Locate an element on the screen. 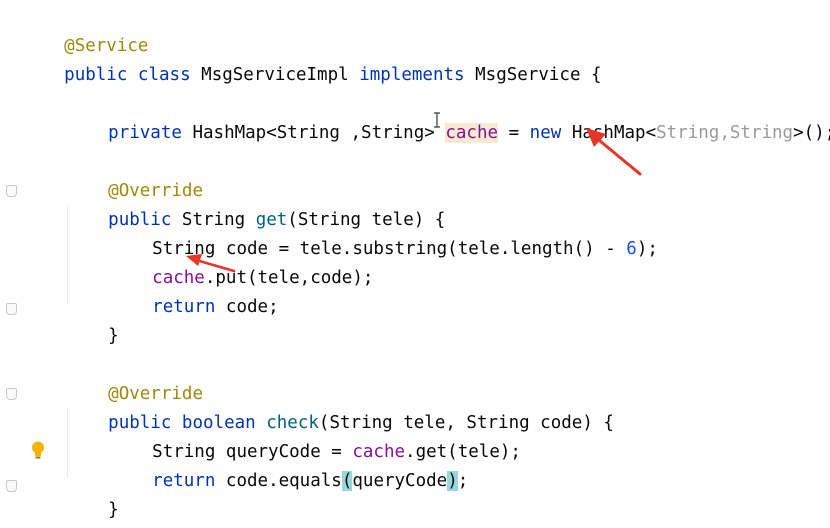 This screenshot has height=528, width=830. assign-op: = is located at coordinates (514, 133).